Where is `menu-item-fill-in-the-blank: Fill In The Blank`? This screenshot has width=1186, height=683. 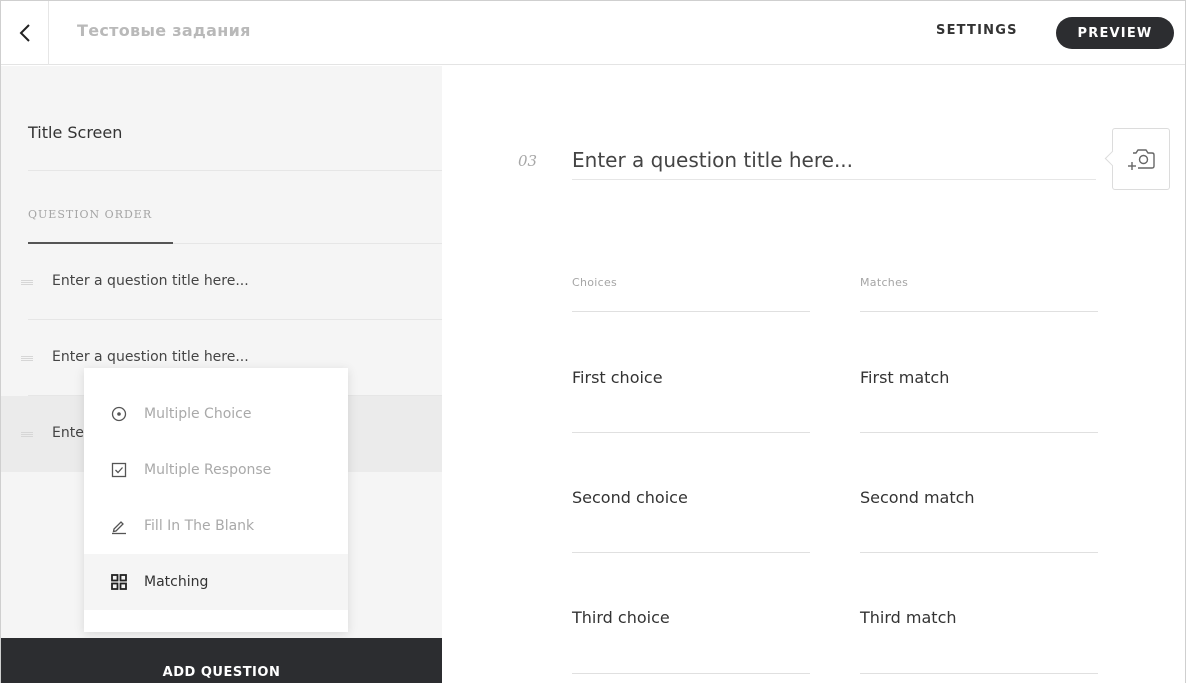
menu-item-fill-in-the-blank: Fill In The Blank is located at coordinates (216, 526).